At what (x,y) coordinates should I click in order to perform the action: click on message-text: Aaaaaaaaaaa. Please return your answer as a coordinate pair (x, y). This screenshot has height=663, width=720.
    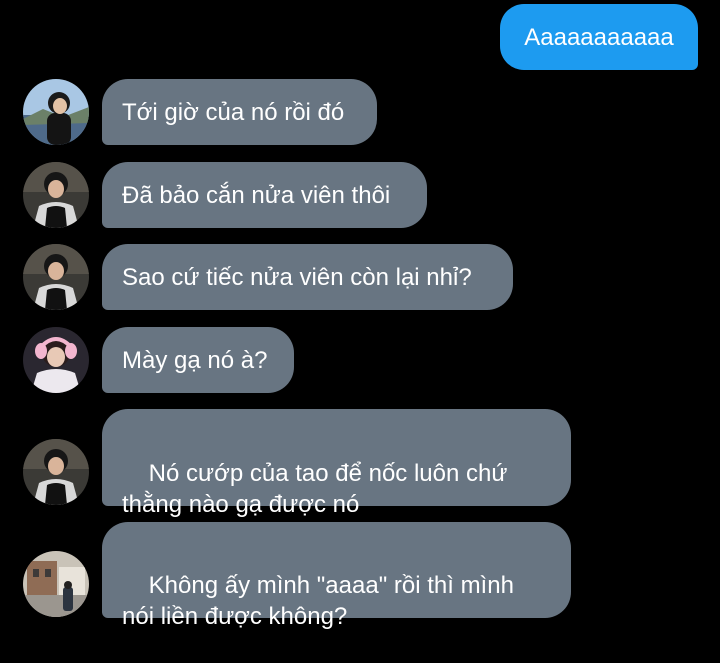
    Looking at the image, I should click on (599, 37).